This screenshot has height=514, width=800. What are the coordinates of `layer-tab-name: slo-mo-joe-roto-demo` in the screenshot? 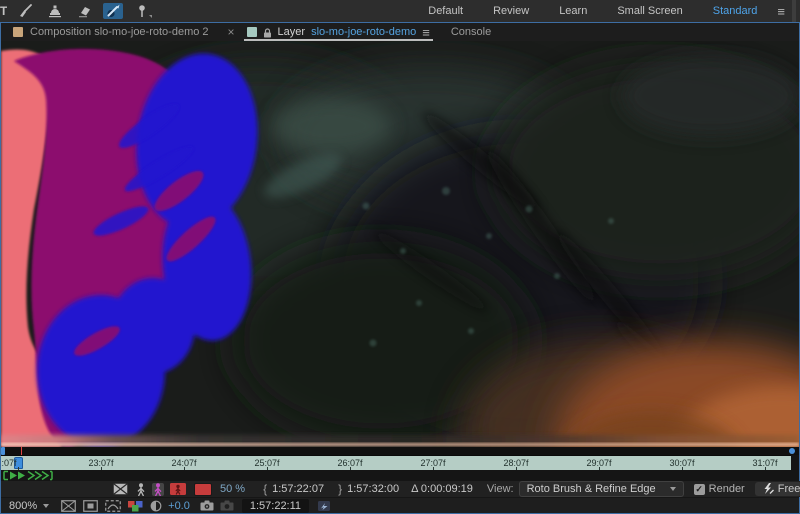 It's located at (364, 32).